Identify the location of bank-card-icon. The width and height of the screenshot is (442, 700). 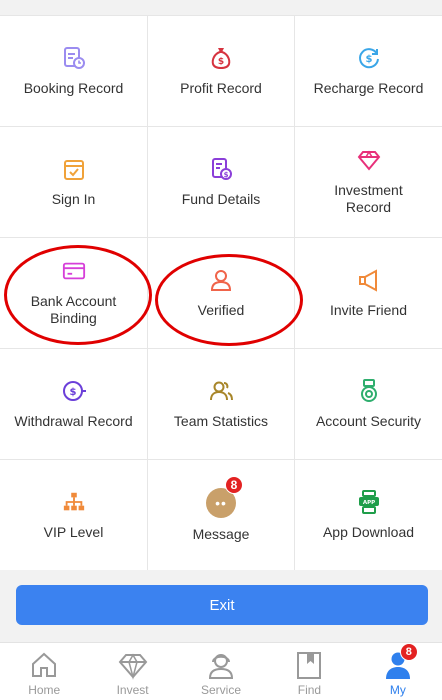
(74, 271).